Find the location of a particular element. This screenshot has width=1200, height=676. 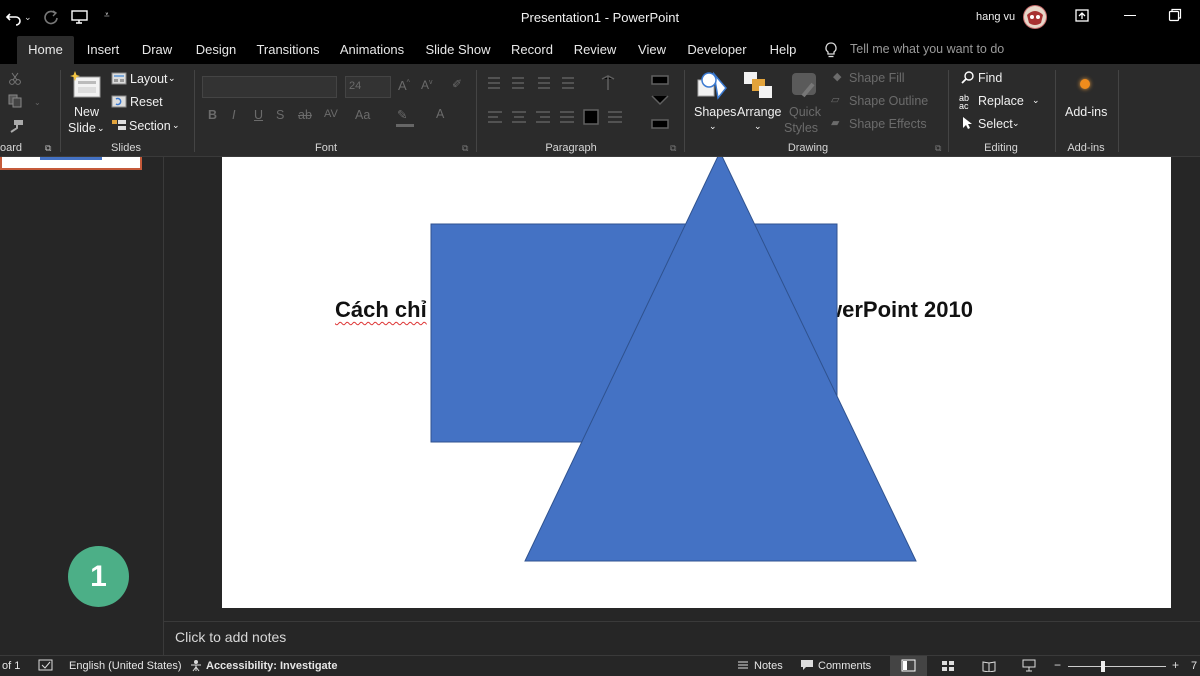

paragraph-launcher-icon: ⧉ is located at coordinates (673, 148).